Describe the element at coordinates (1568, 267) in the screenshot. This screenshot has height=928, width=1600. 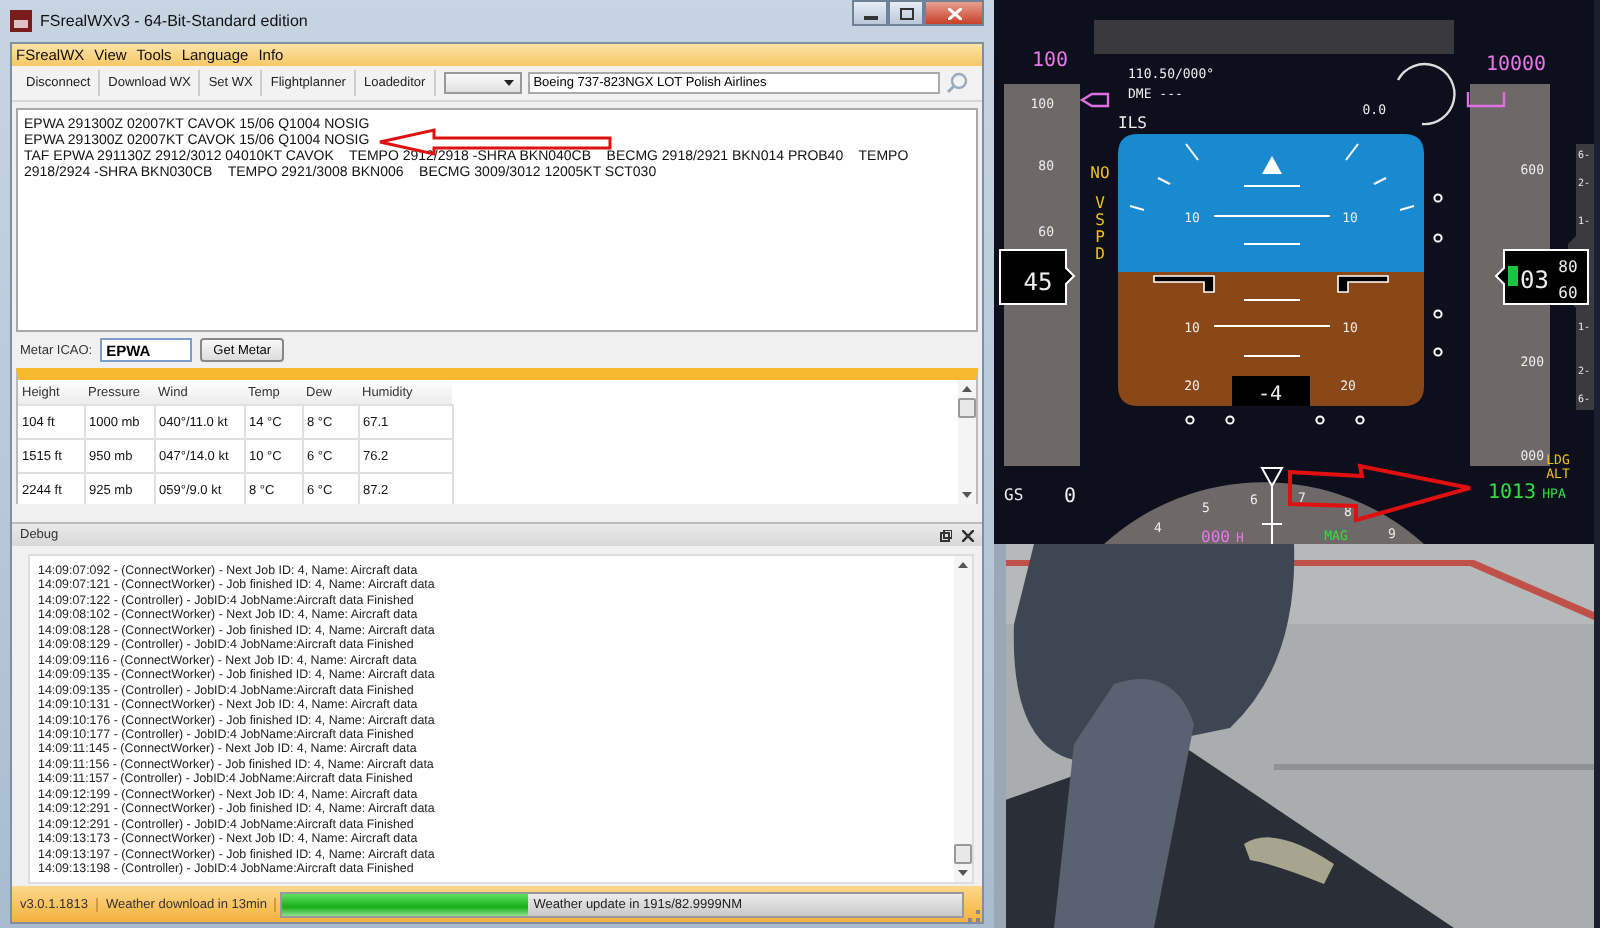
I see `altitude-value: 80` at that location.